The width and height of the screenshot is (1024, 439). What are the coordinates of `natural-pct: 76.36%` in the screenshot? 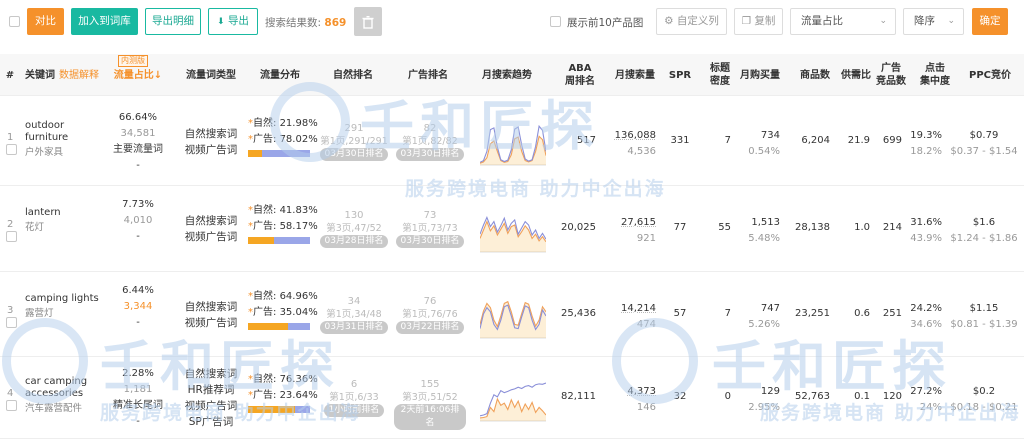 It's located at (298, 379).